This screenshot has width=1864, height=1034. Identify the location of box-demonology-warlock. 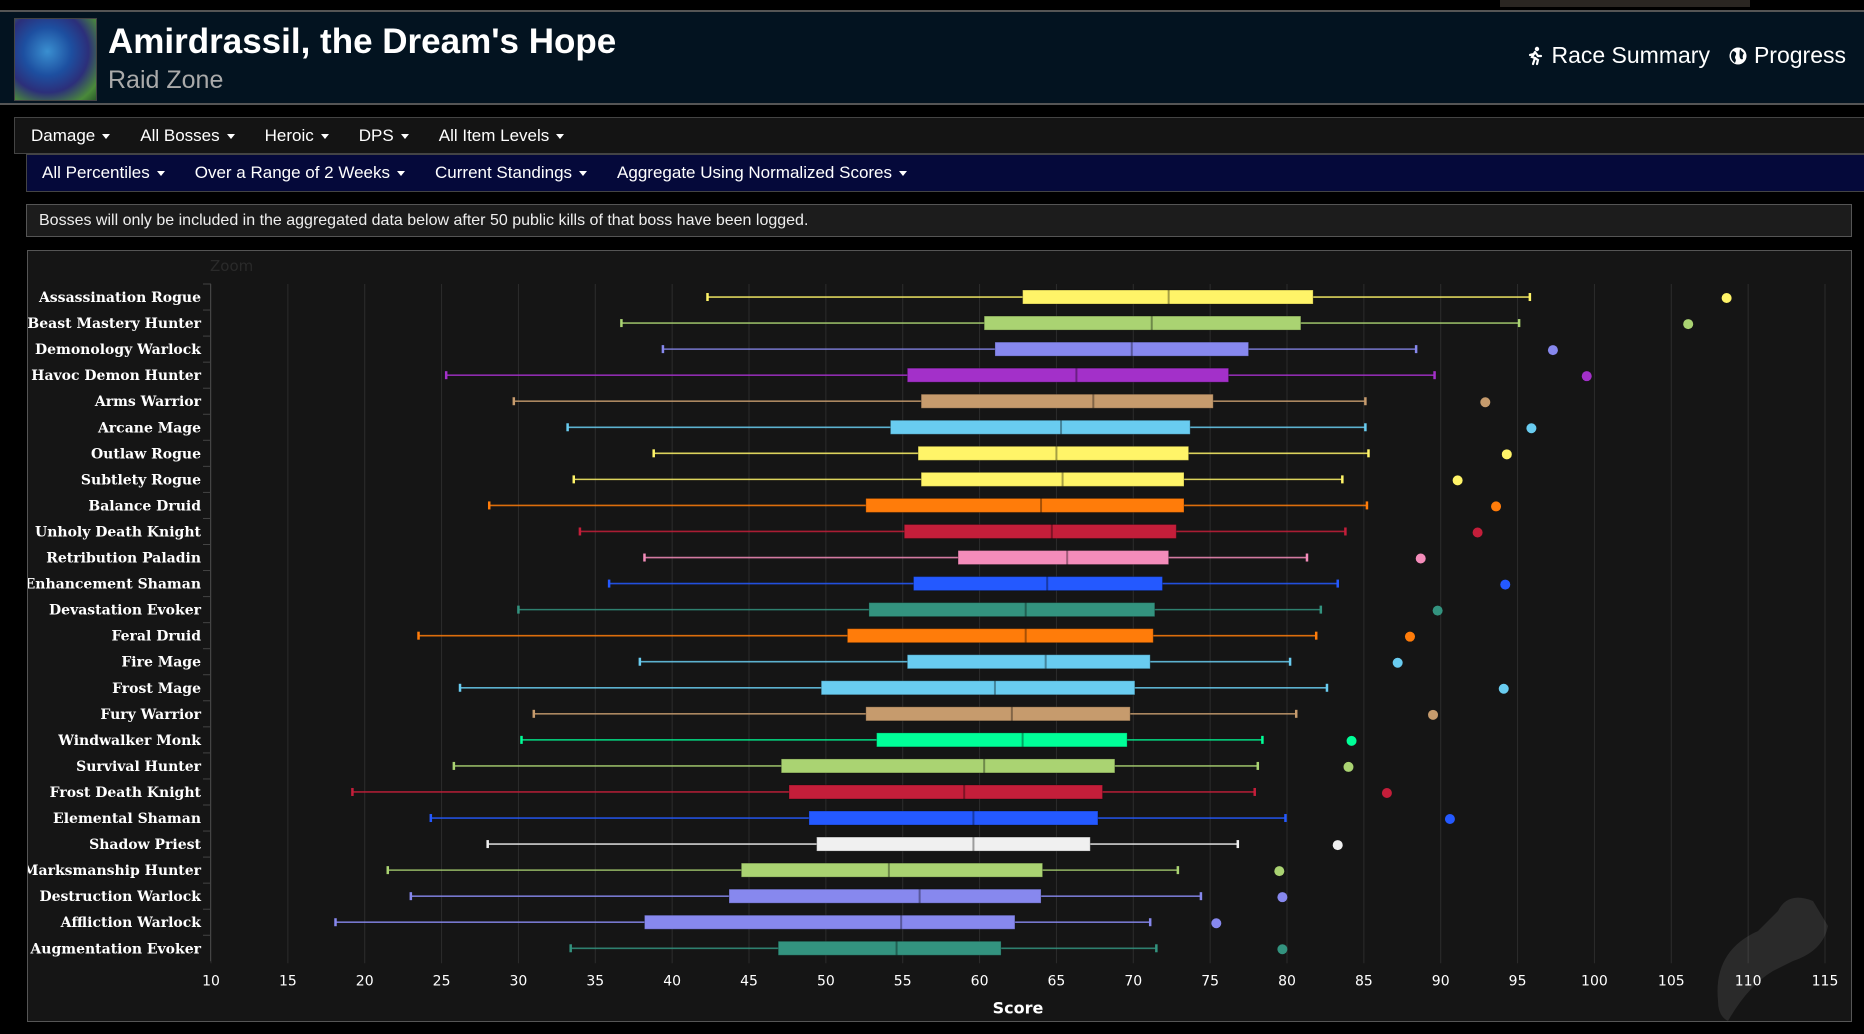
(1109, 349).